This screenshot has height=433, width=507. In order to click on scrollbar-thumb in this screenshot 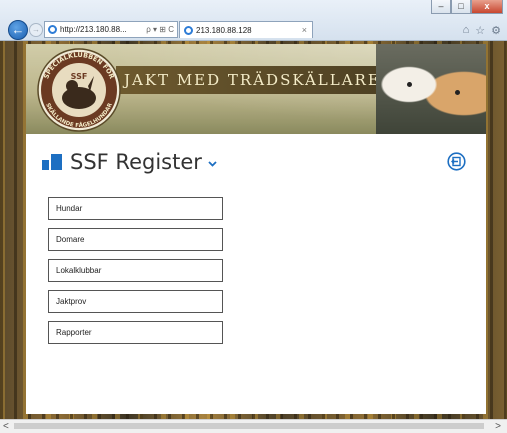, I will do `click(249, 426)`.